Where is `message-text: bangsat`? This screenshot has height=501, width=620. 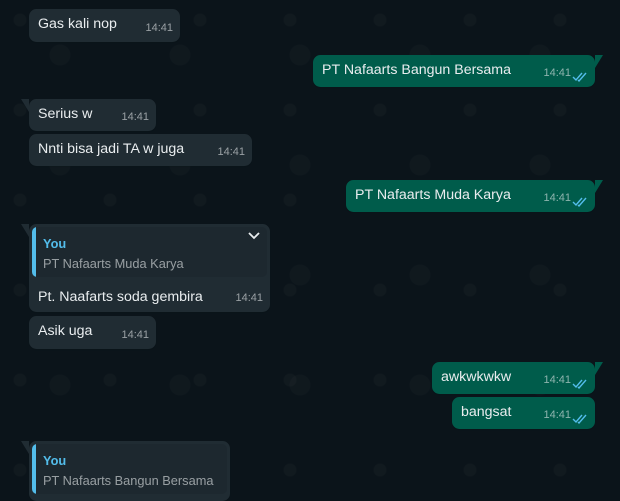 message-text: bangsat is located at coordinates (486, 412).